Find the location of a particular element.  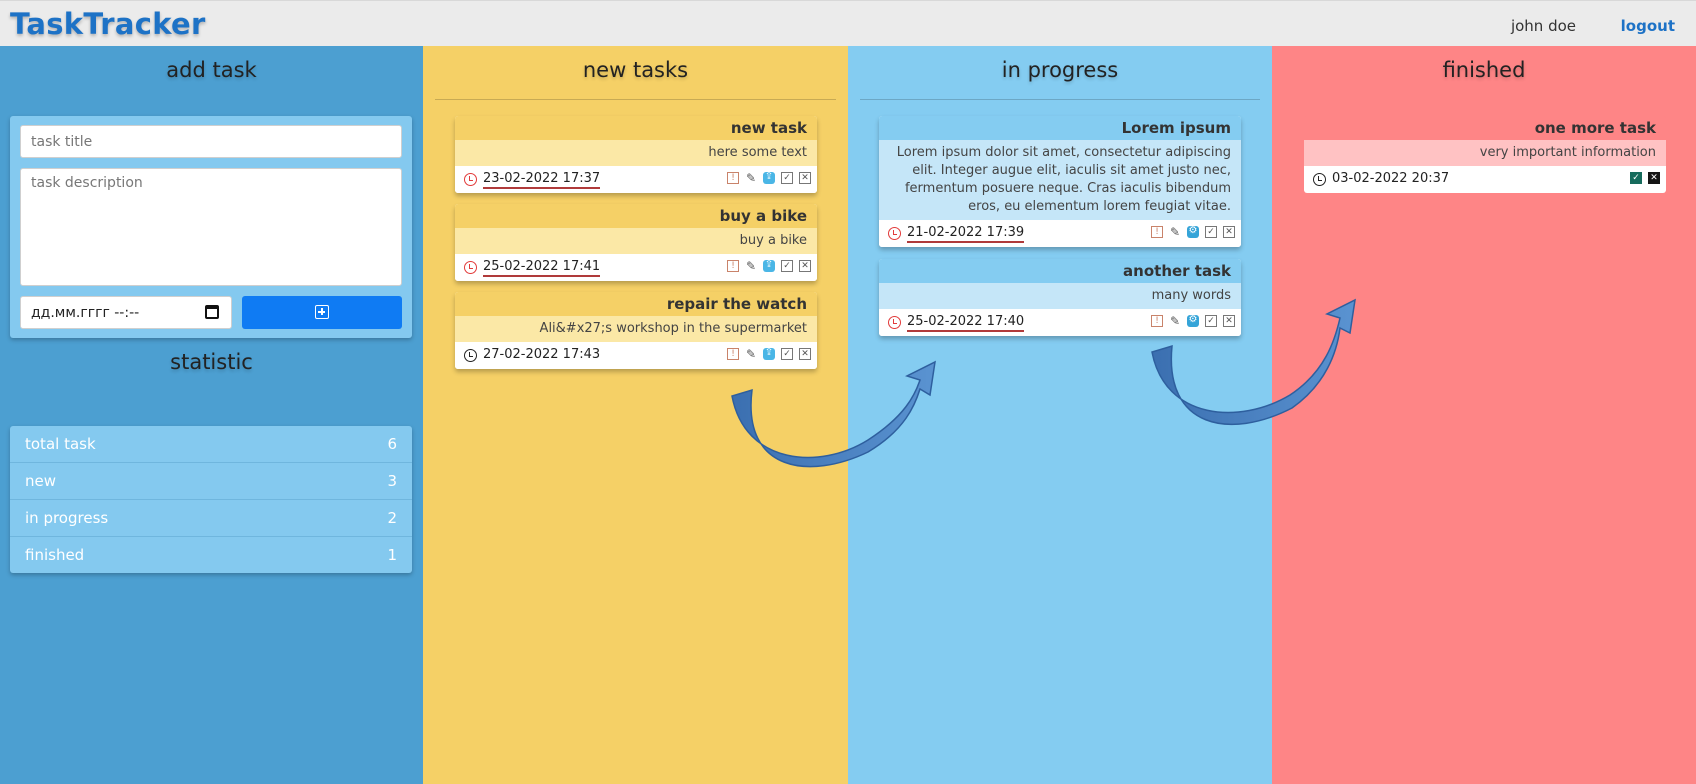

task-actions: ✓ ✕ is located at coordinates (1642, 179).